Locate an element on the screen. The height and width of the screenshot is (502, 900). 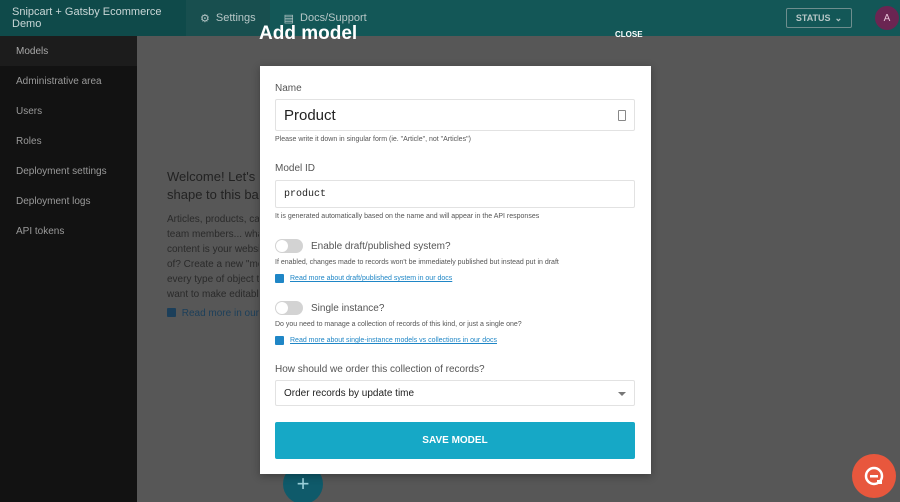
chevron-down-icon: ⌄ is located at coordinates (838, 17).